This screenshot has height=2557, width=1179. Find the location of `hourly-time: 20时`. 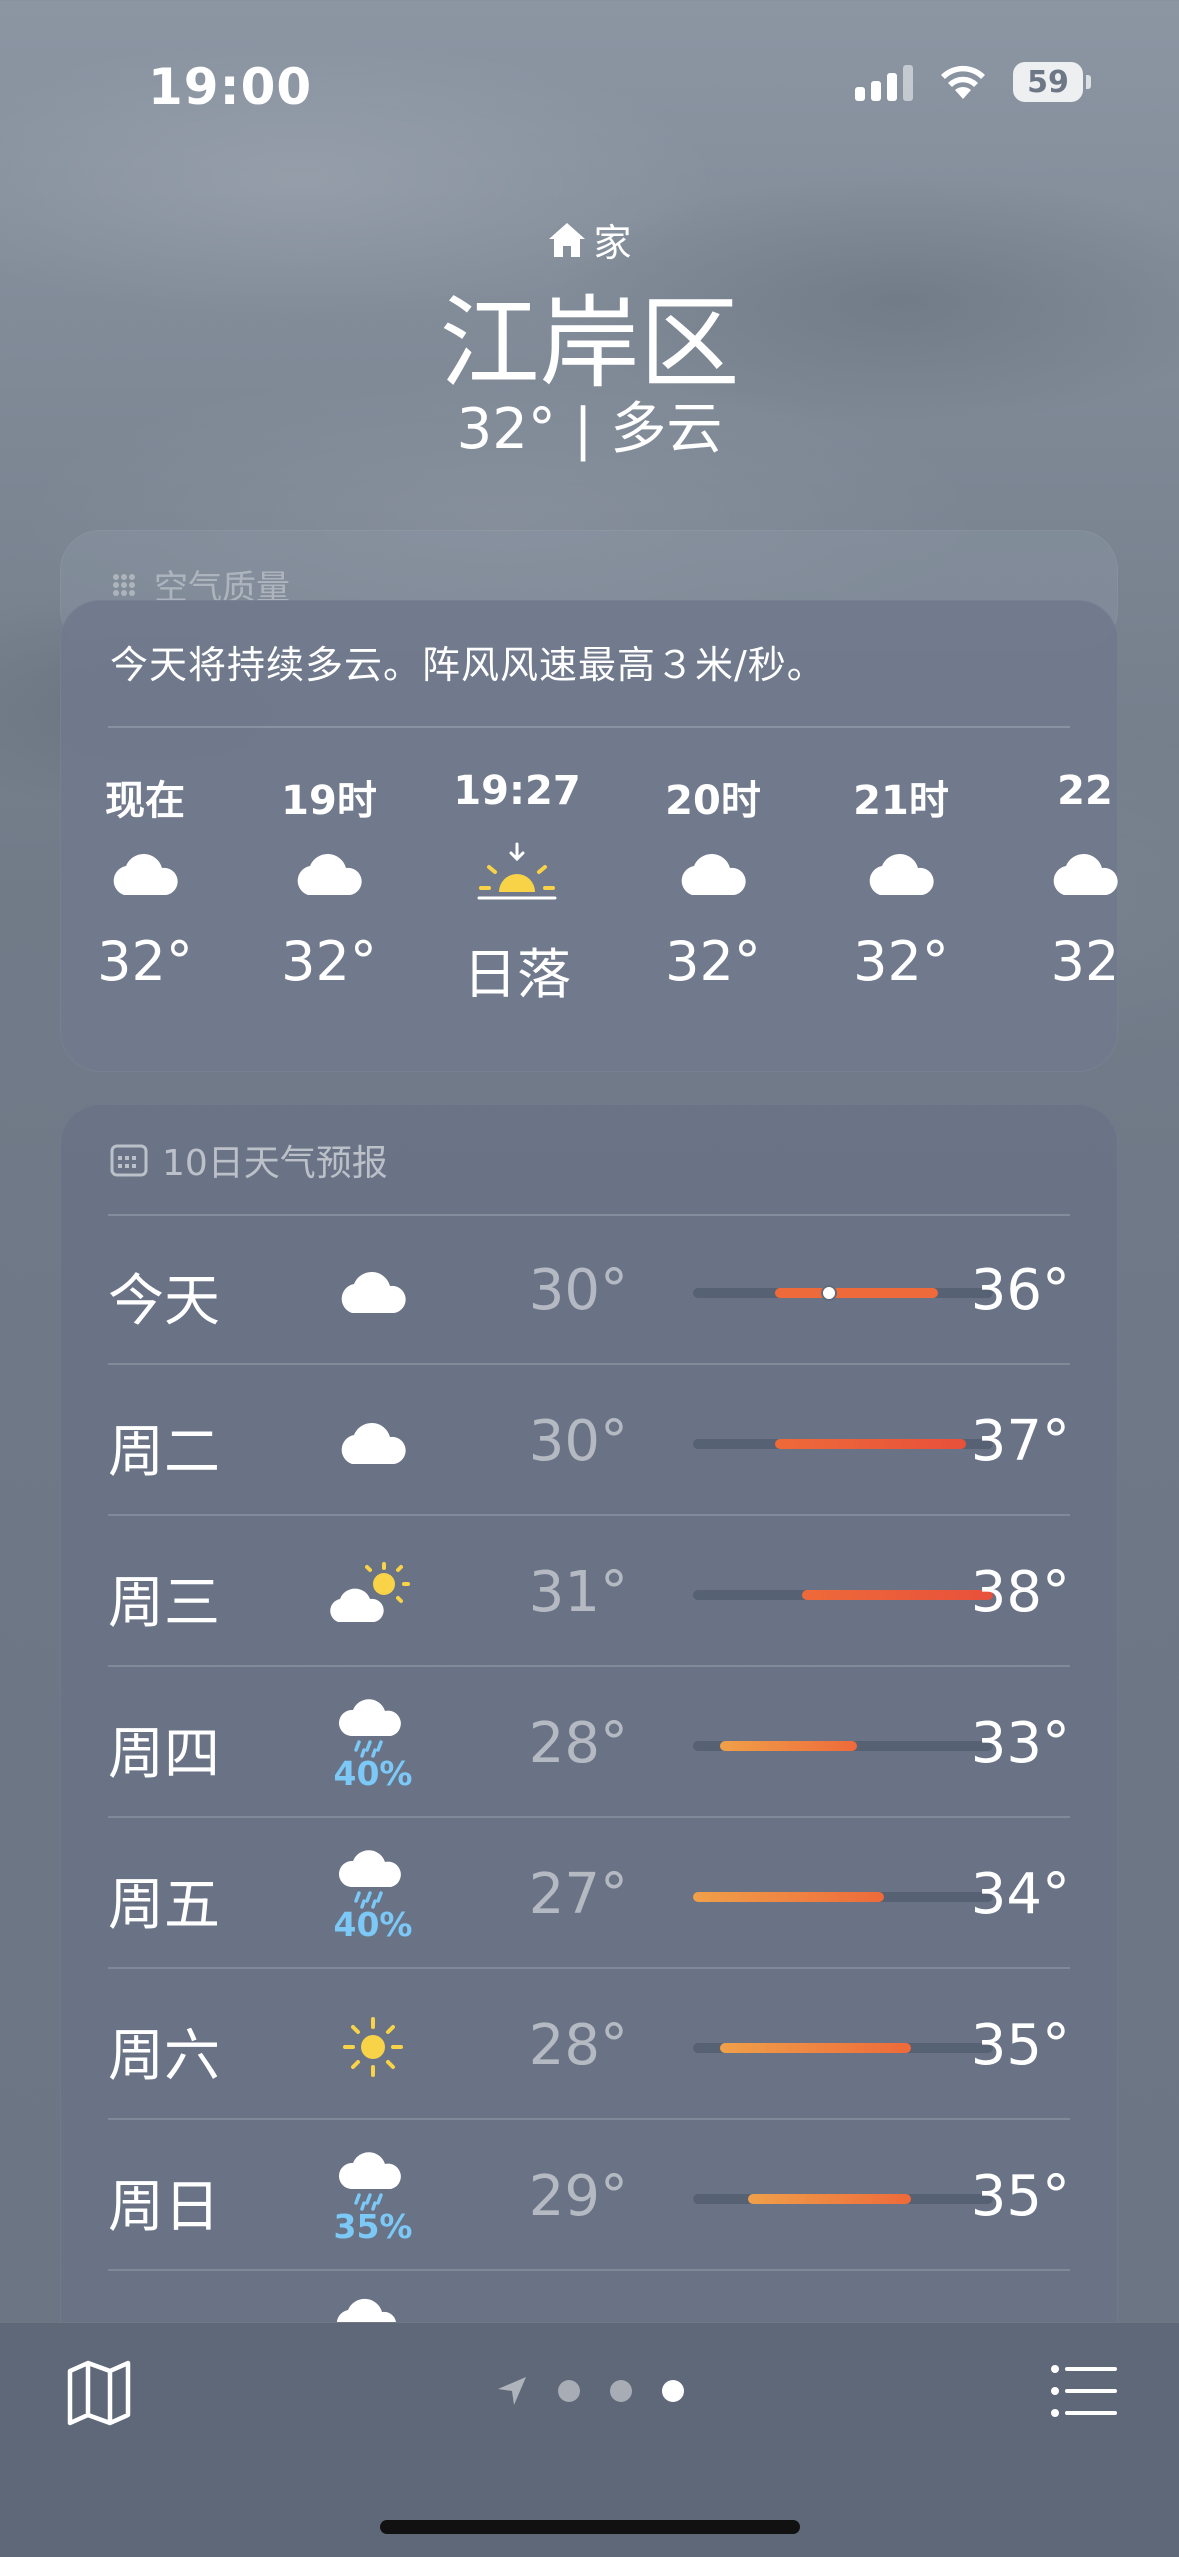

hourly-time: 20时 is located at coordinates (713, 801).